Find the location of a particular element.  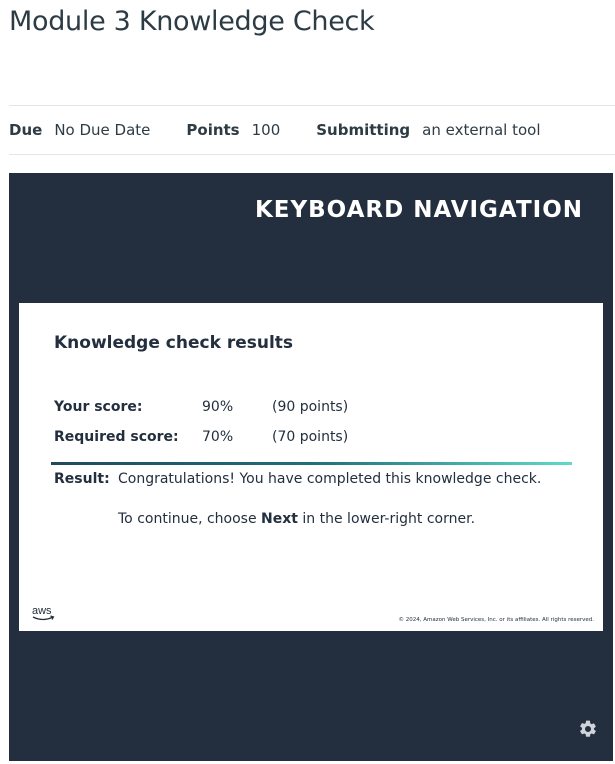

due-value: No Due Date is located at coordinates (102, 130).